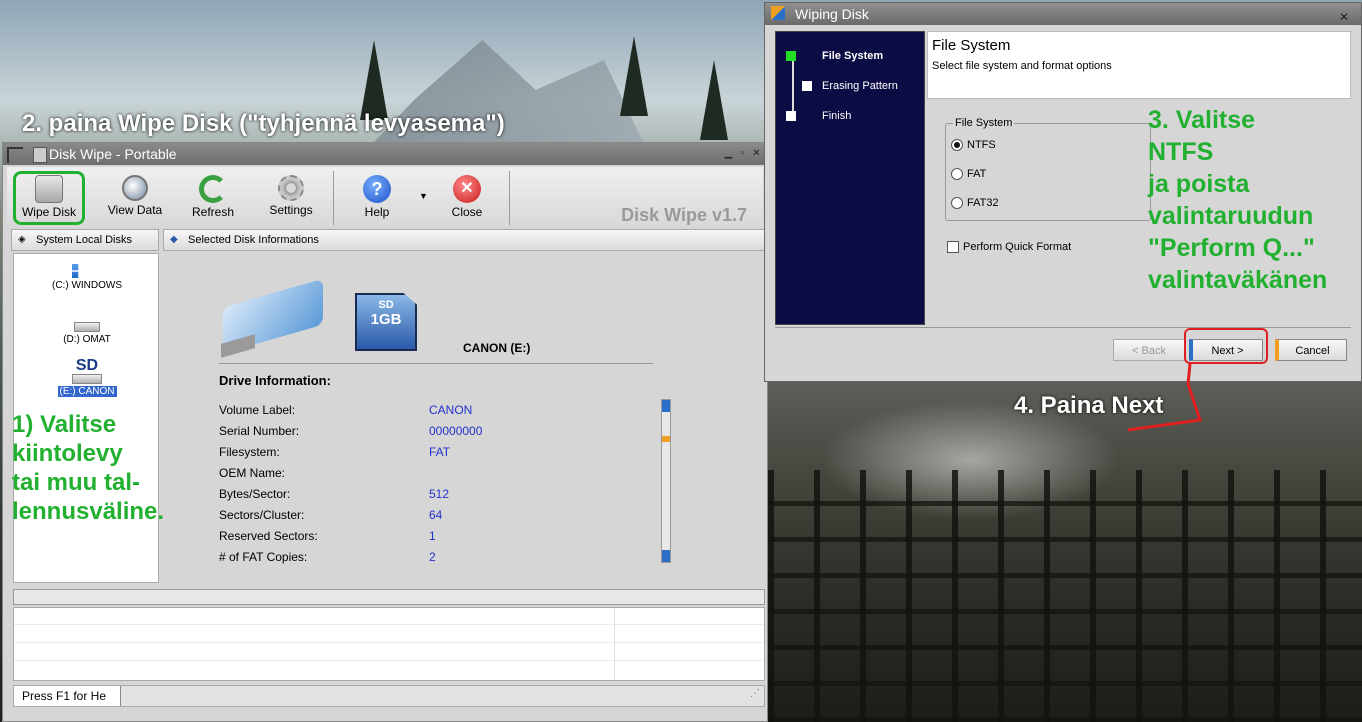  What do you see at coordinates (981, 145) in the screenshot?
I see `radio-label: NTFS` at bounding box center [981, 145].